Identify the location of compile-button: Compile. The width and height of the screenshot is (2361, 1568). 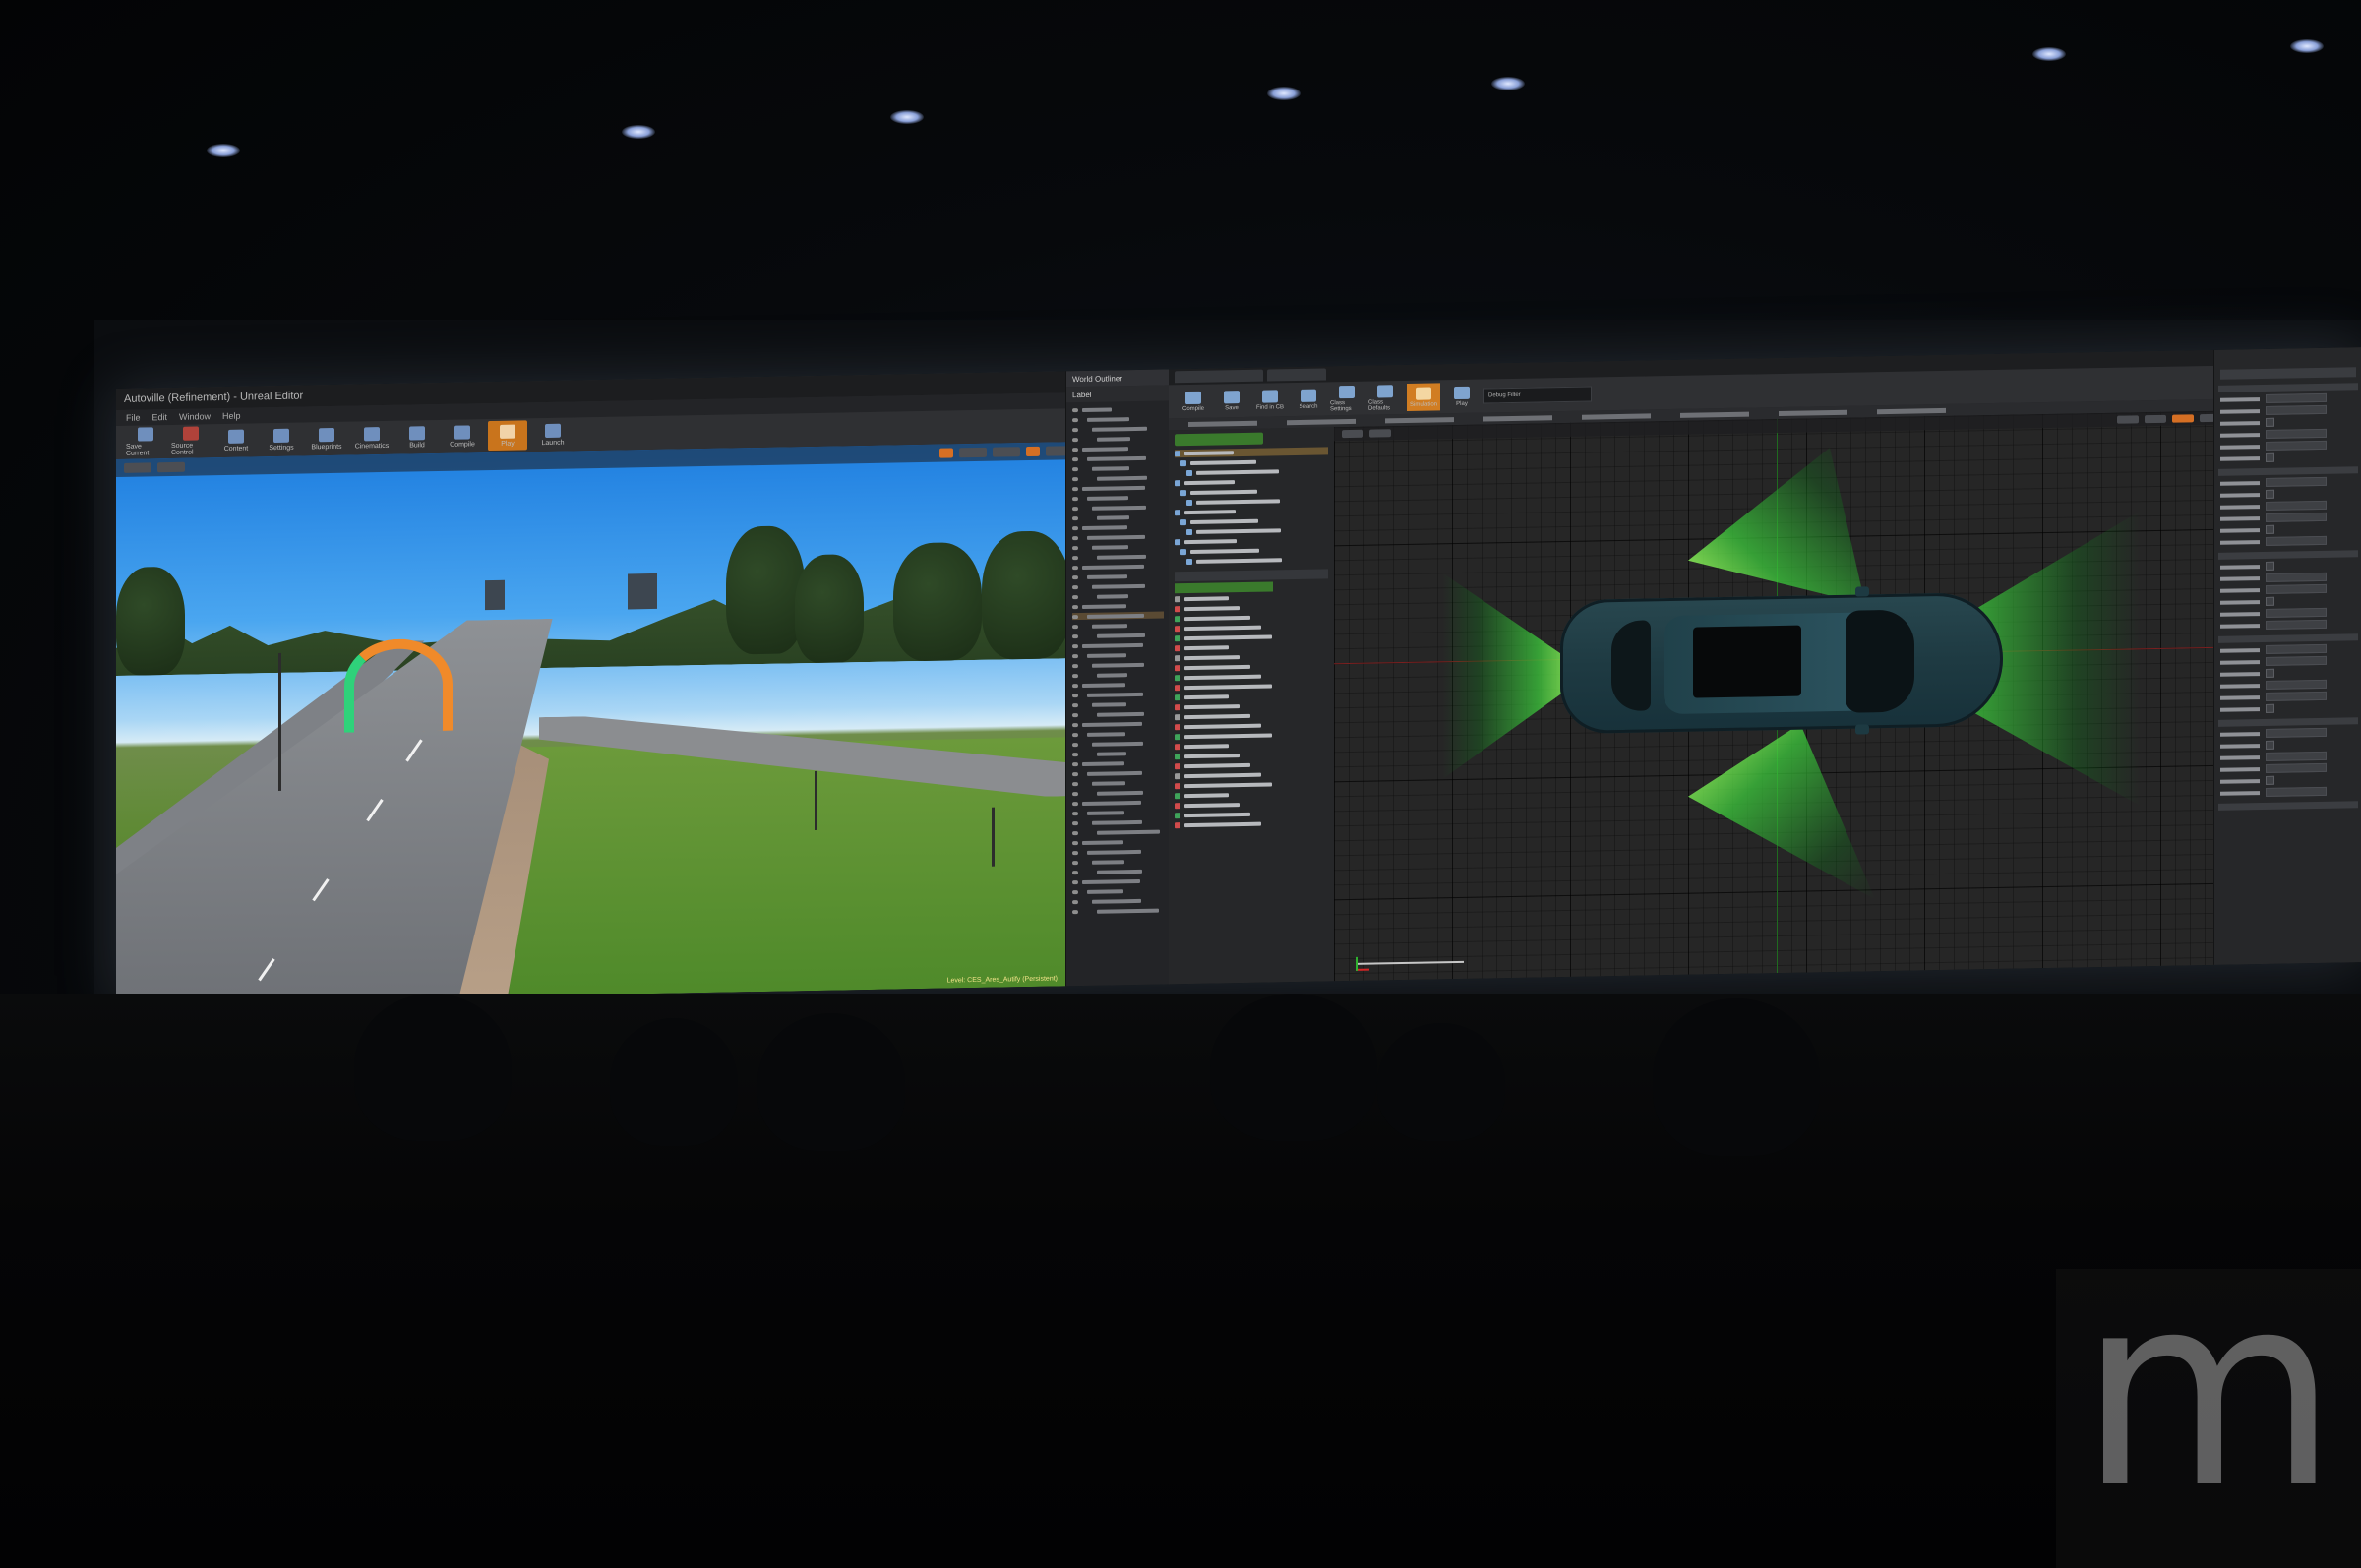
(463, 436).